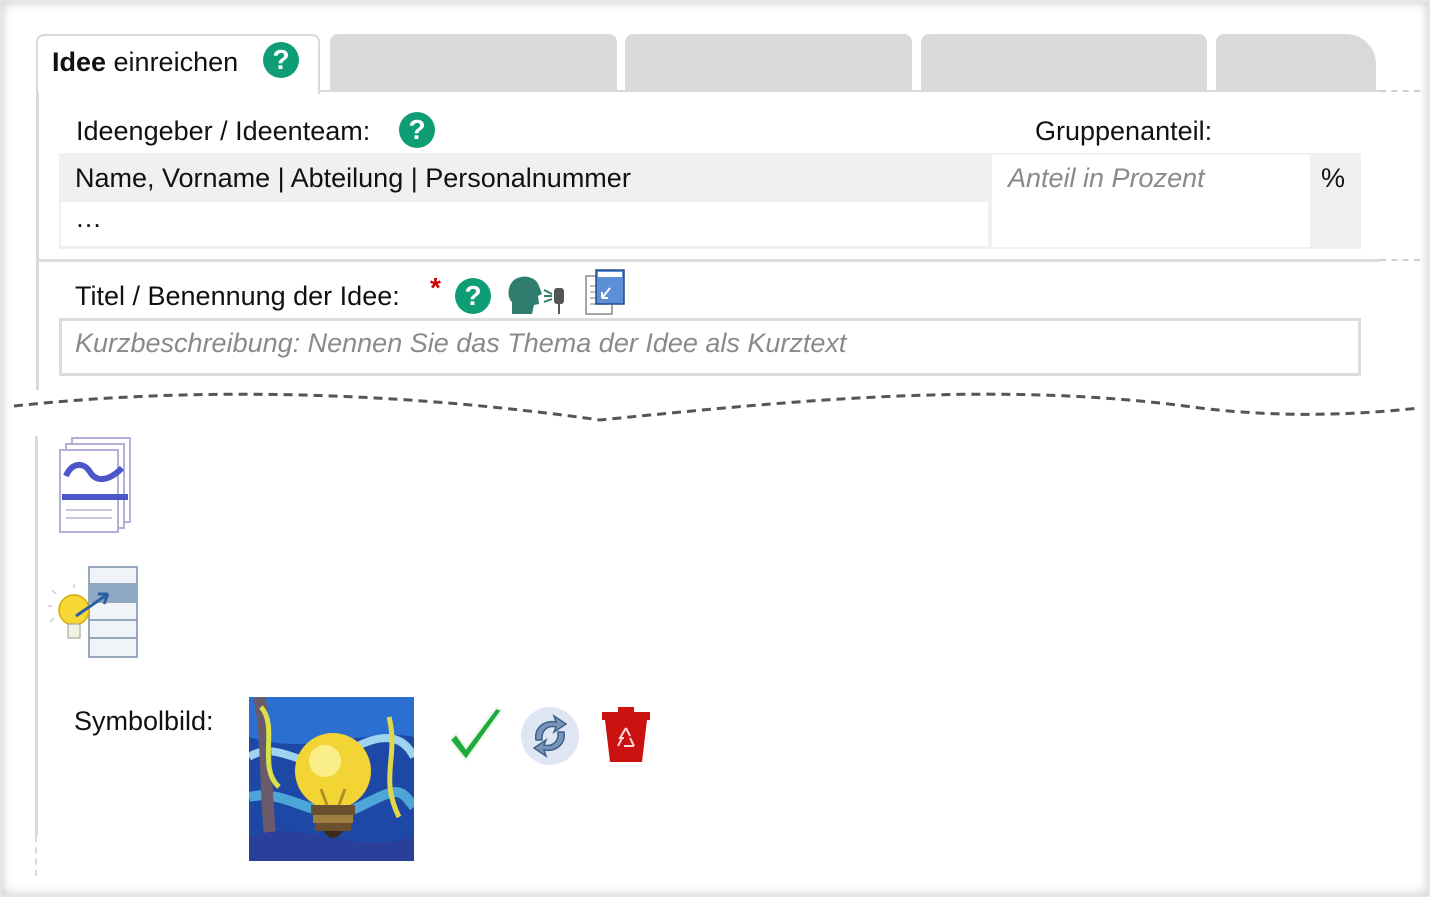 The width and height of the screenshot is (1430, 897). I want to click on gruppenanteil-label: Gruppenanteil:, so click(1124, 131).